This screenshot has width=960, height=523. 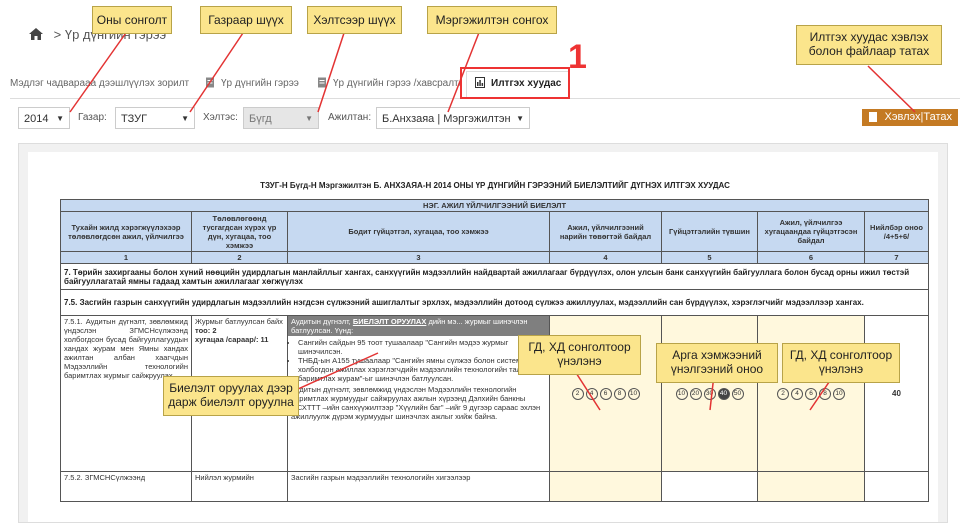 What do you see at coordinates (99, 71) in the screenshot?
I see `pointer-line-year` at bounding box center [99, 71].